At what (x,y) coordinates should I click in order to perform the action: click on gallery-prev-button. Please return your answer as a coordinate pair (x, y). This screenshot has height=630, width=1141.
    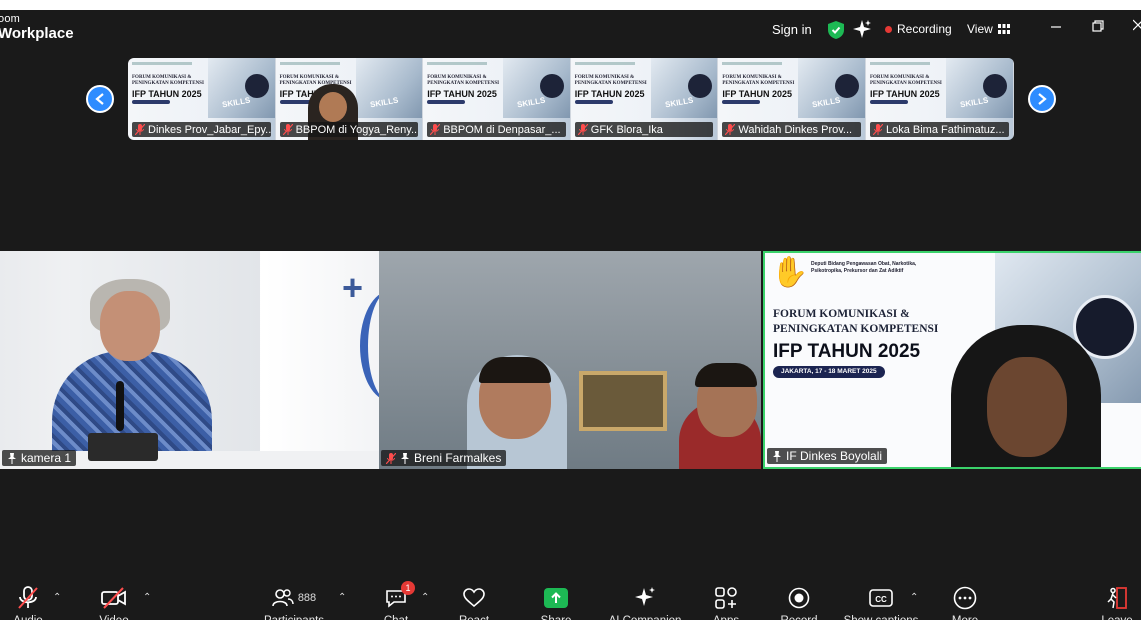
    Looking at the image, I should click on (100, 99).